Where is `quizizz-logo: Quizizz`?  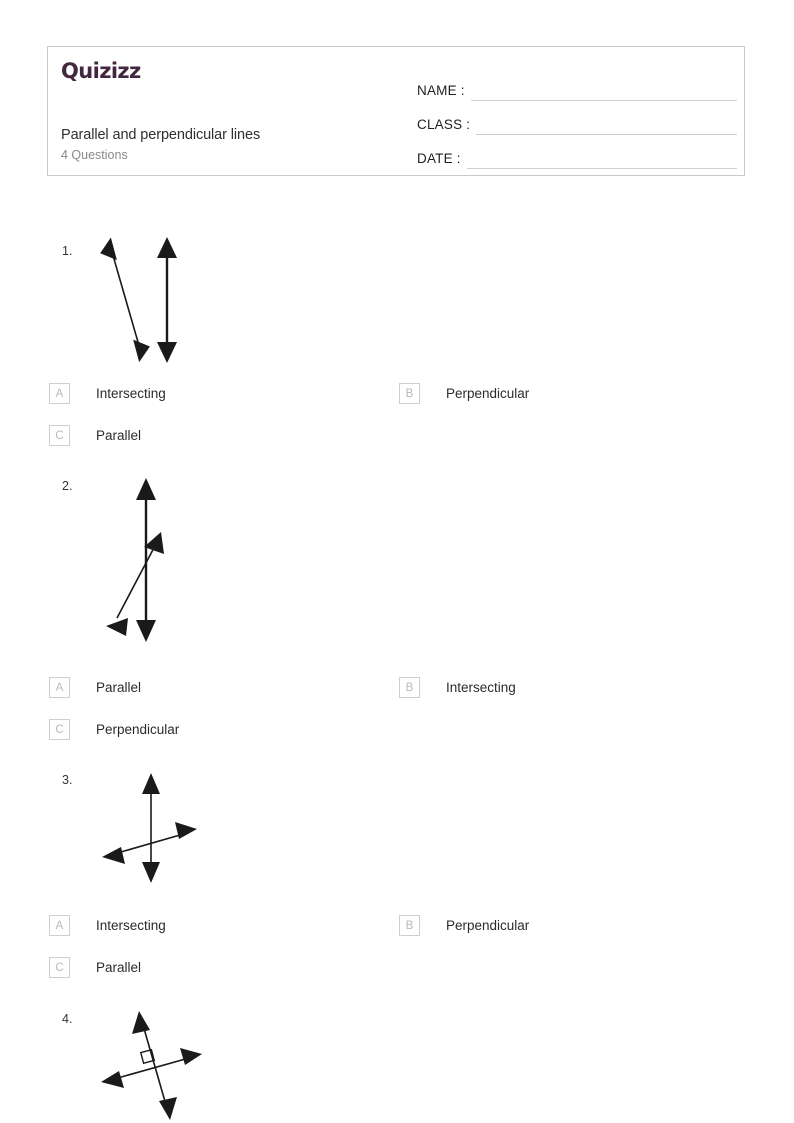 quizizz-logo: Quizizz is located at coordinates (101, 71).